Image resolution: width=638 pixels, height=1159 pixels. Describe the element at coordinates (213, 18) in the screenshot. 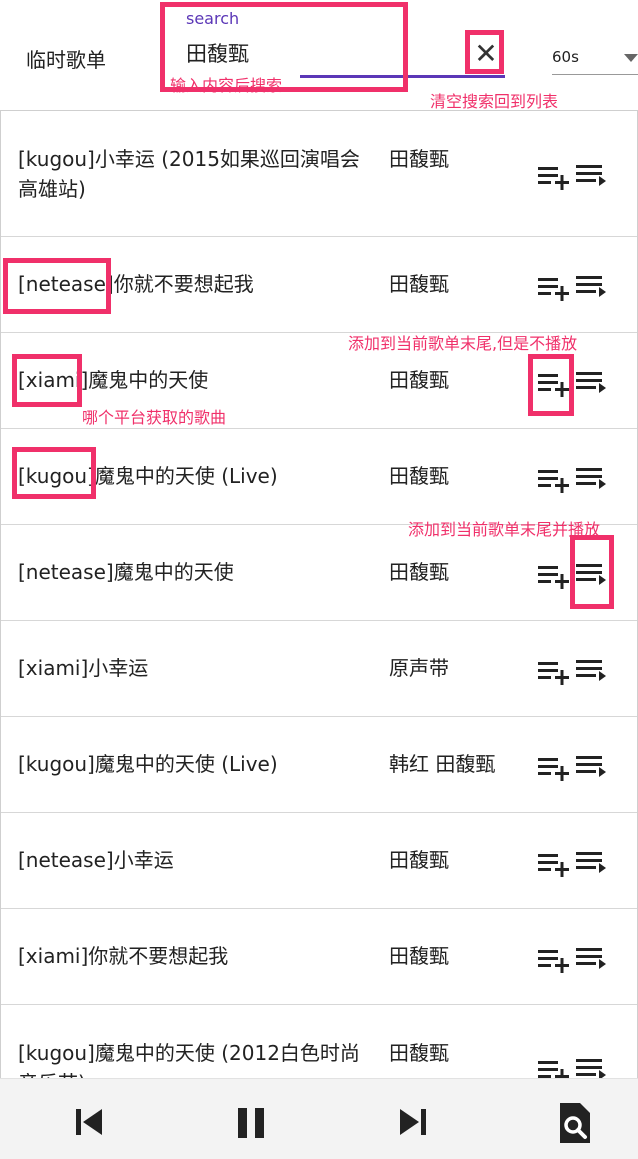

I see `search-label: search` at that location.